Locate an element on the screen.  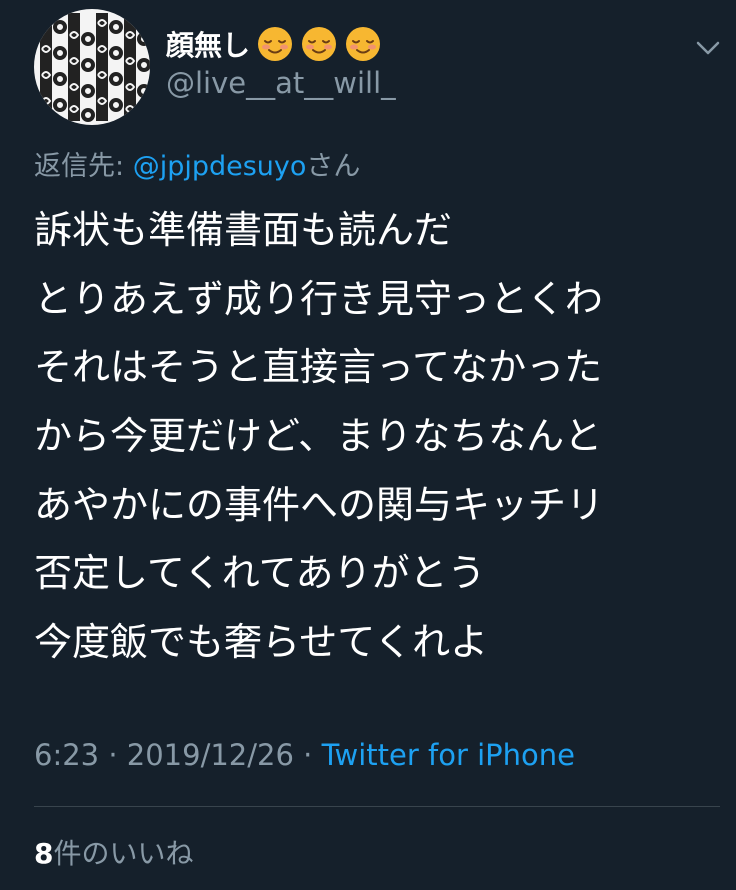
likes-link: 8件のいいね is located at coordinates (114, 852).